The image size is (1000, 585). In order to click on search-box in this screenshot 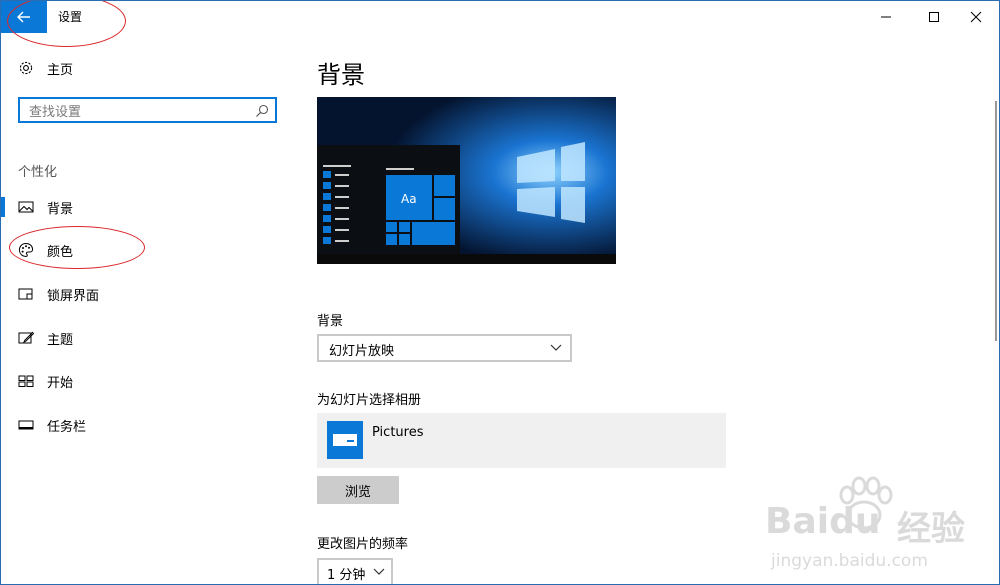, I will do `click(147, 110)`.